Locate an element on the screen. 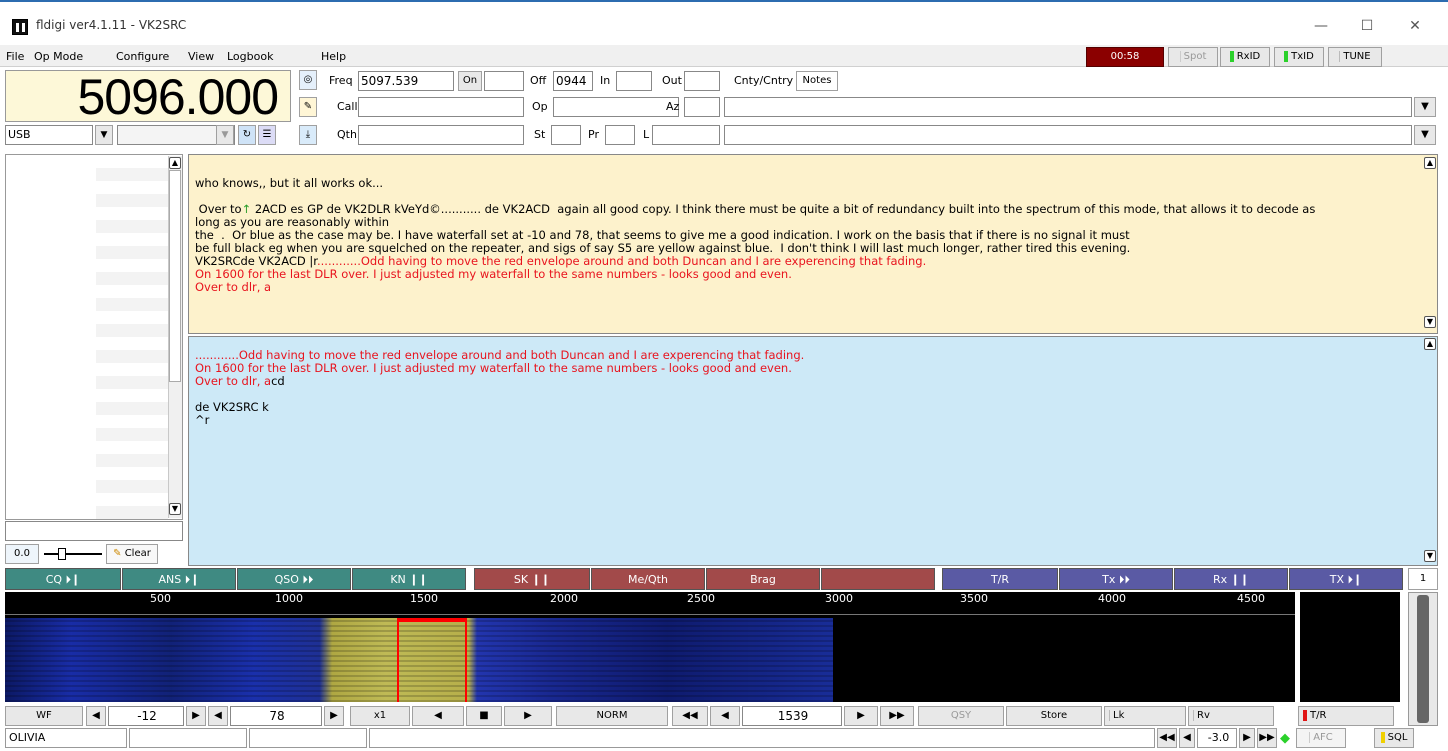 The height and width of the screenshot is (751, 1448). store-button: Store is located at coordinates (1054, 716).